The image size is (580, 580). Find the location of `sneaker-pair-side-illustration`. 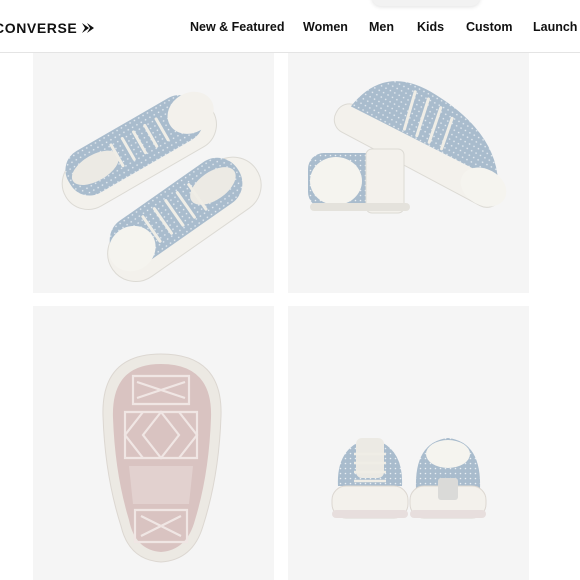

sneaker-pair-side-illustration is located at coordinates (407, 147).